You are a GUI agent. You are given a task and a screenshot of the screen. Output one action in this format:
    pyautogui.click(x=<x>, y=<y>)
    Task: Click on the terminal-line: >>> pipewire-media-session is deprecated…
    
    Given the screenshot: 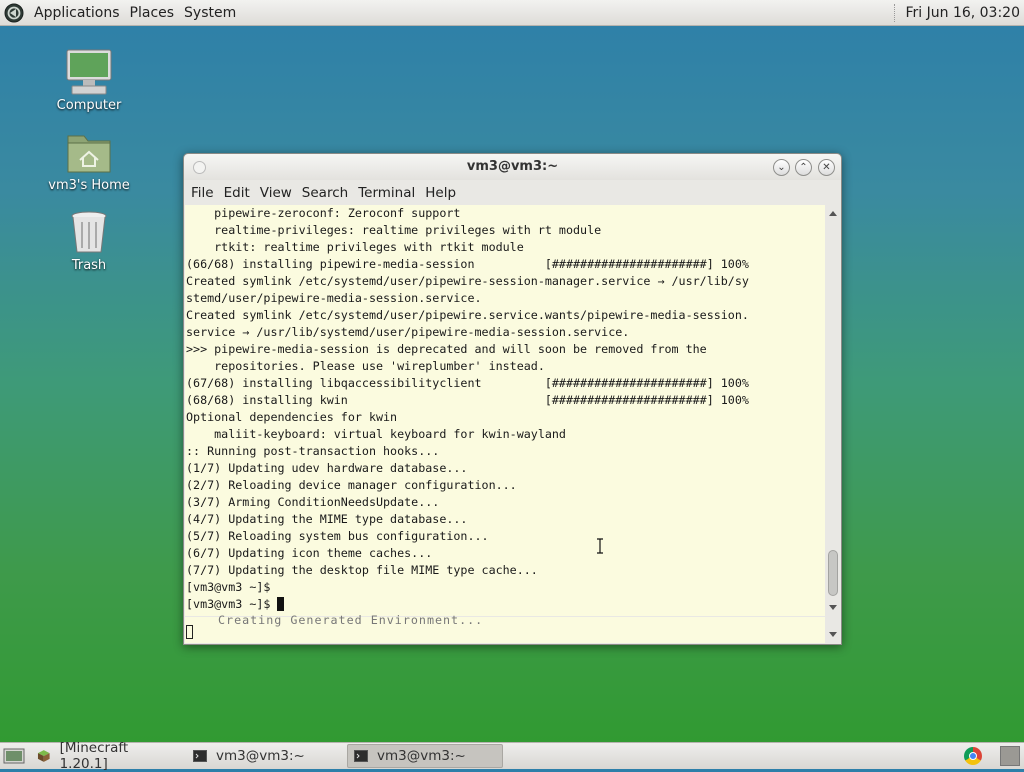 What is the action you would take?
    pyautogui.click(x=446, y=349)
    